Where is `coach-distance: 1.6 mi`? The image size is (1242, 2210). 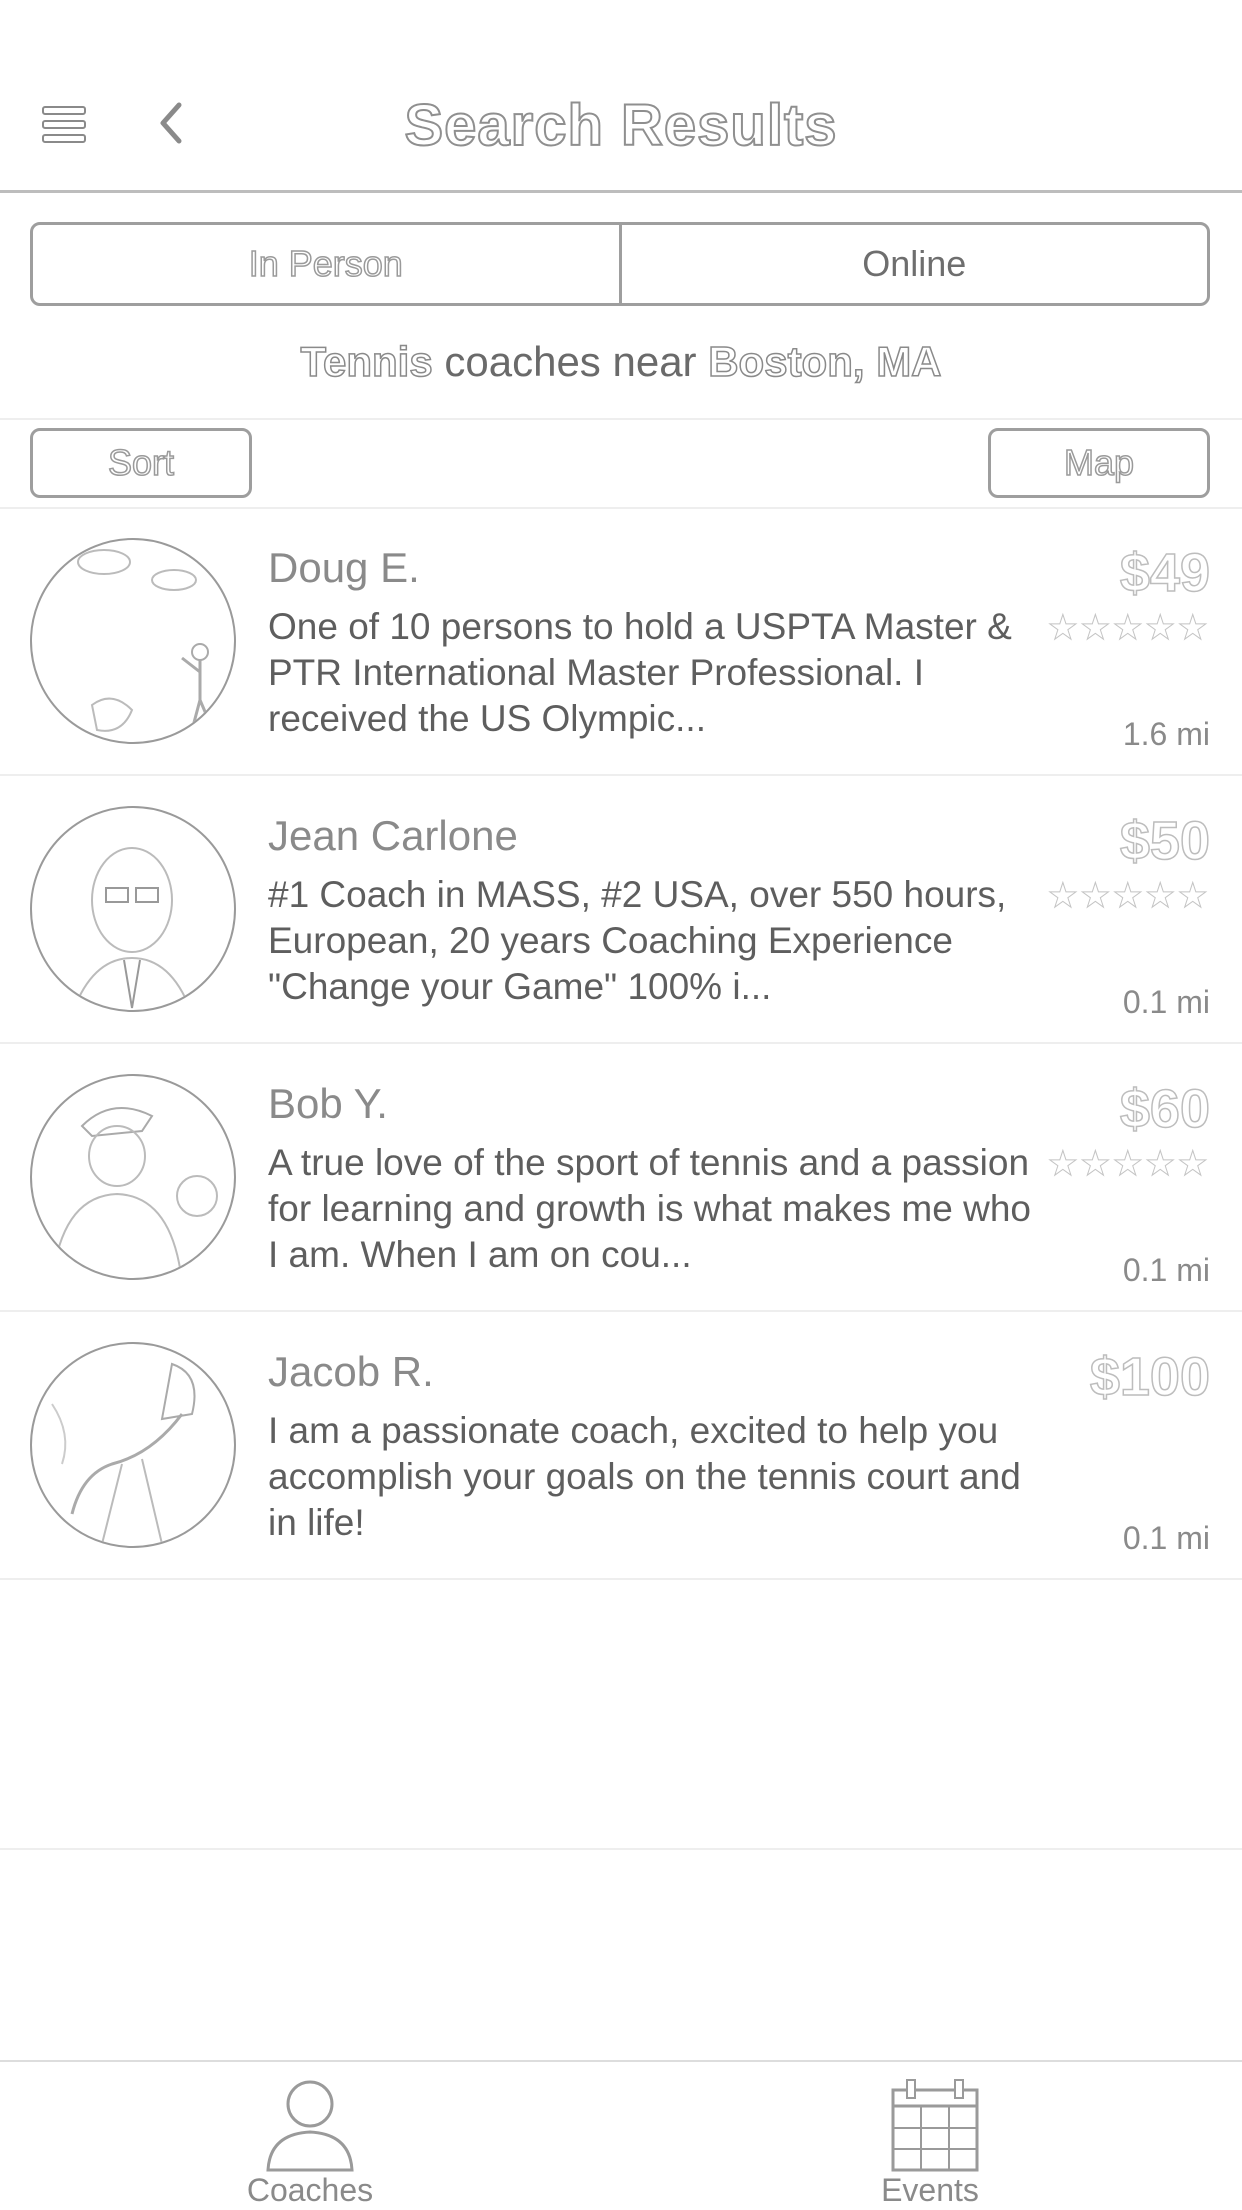
coach-distance: 1.6 mi is located at coordinates (1166, 734).